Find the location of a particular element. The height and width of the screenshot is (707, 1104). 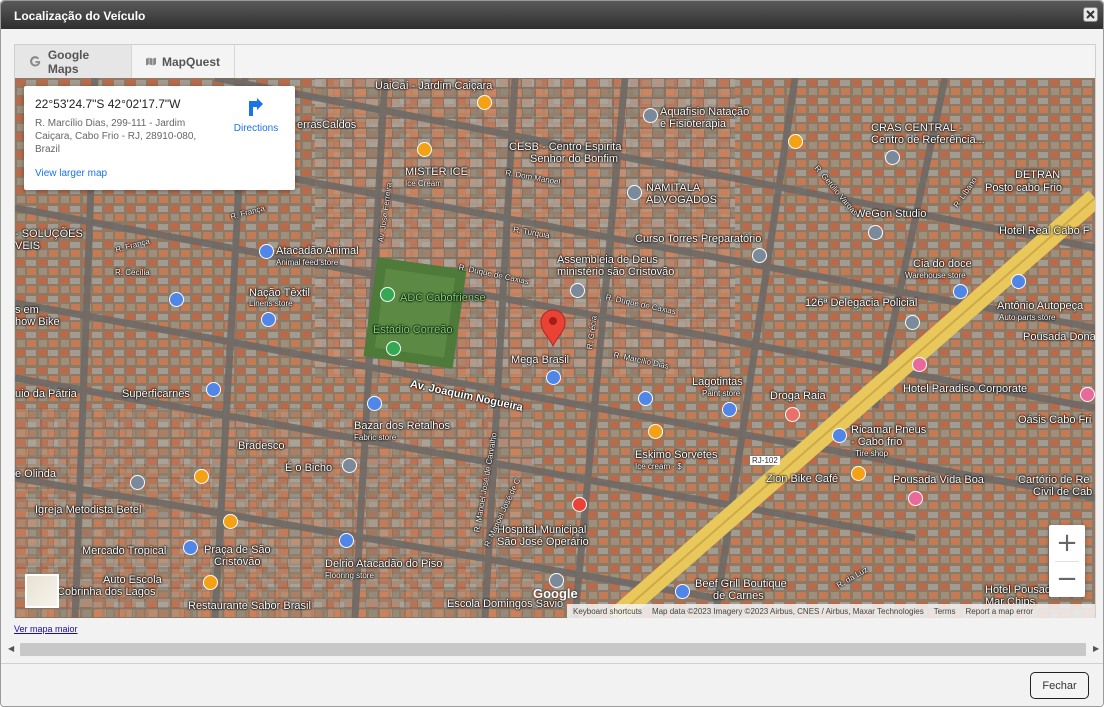

map-label: Tire shop is located at coordinates (872, 453).